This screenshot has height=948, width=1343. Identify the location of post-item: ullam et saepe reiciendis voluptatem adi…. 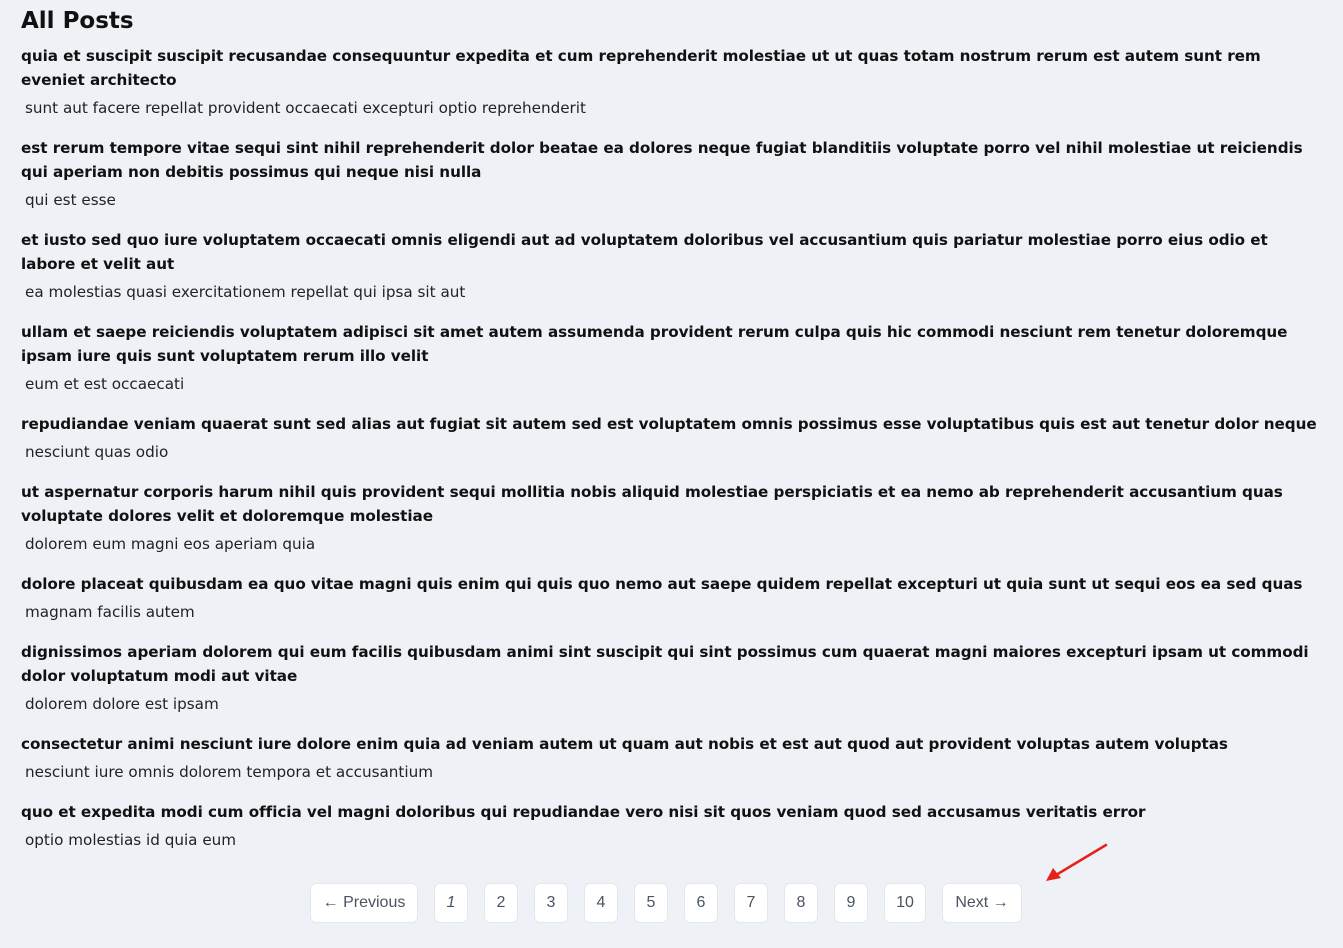
(672, 358).